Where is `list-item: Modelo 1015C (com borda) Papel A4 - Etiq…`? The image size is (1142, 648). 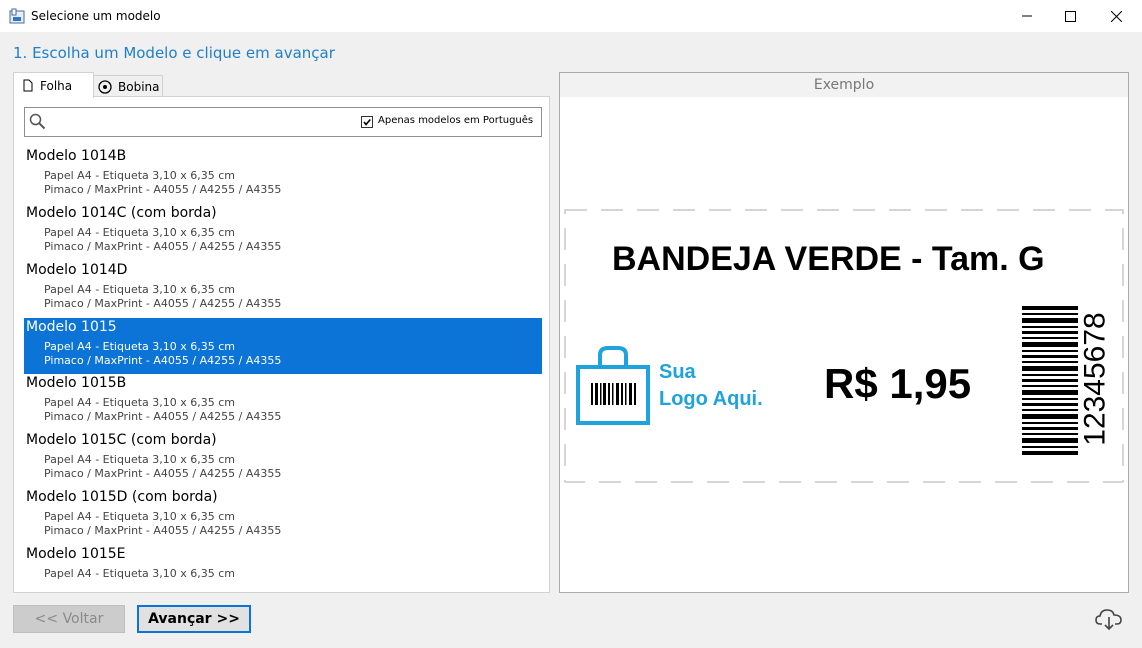 list-item: Modelo 1015C (com borda) Papel A4 - Etiq… is located at coordinates (283, 459).